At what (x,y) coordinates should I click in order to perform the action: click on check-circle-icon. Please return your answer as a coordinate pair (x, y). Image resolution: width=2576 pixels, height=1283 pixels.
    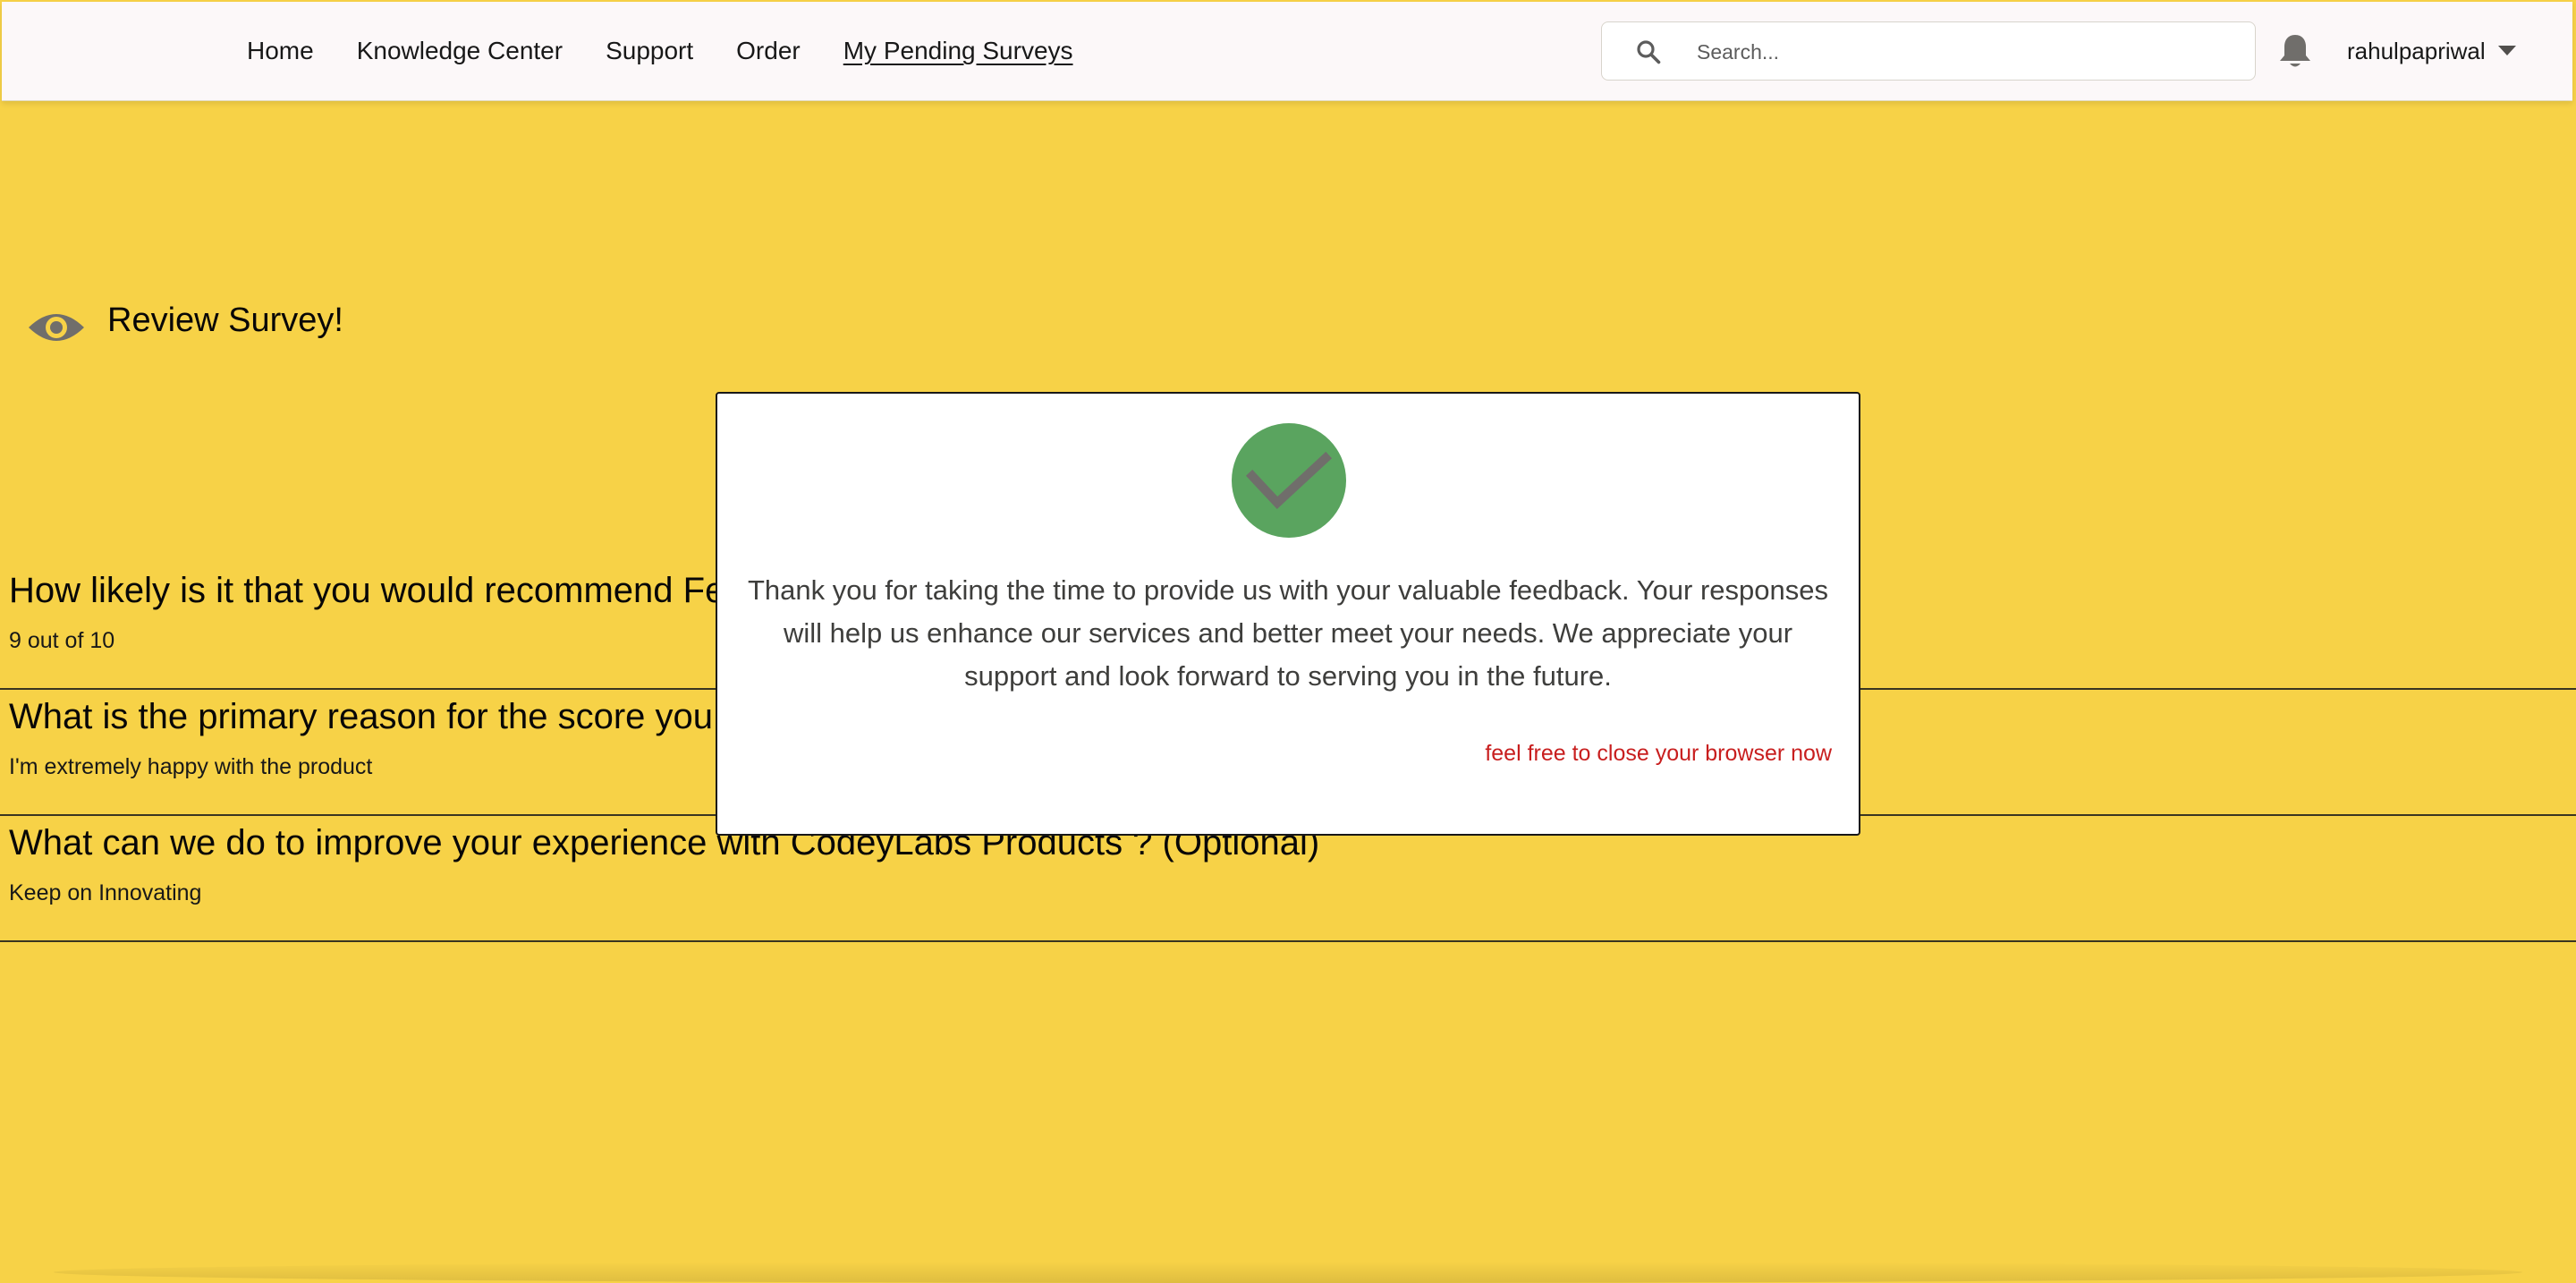
    Looking at the image, I should click on (1289, 480).